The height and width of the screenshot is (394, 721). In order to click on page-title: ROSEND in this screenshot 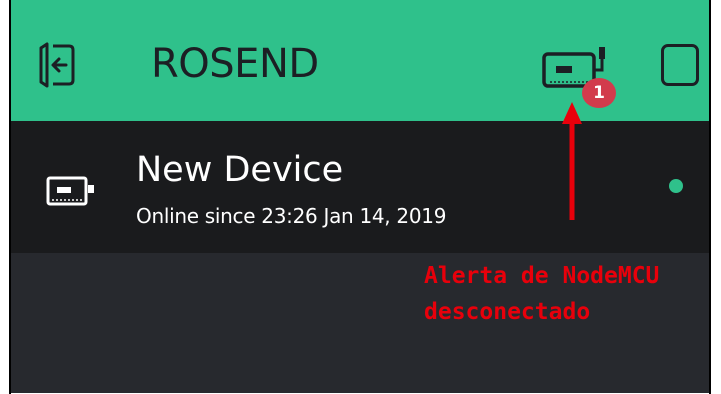, I will do `click(235, 64)`.